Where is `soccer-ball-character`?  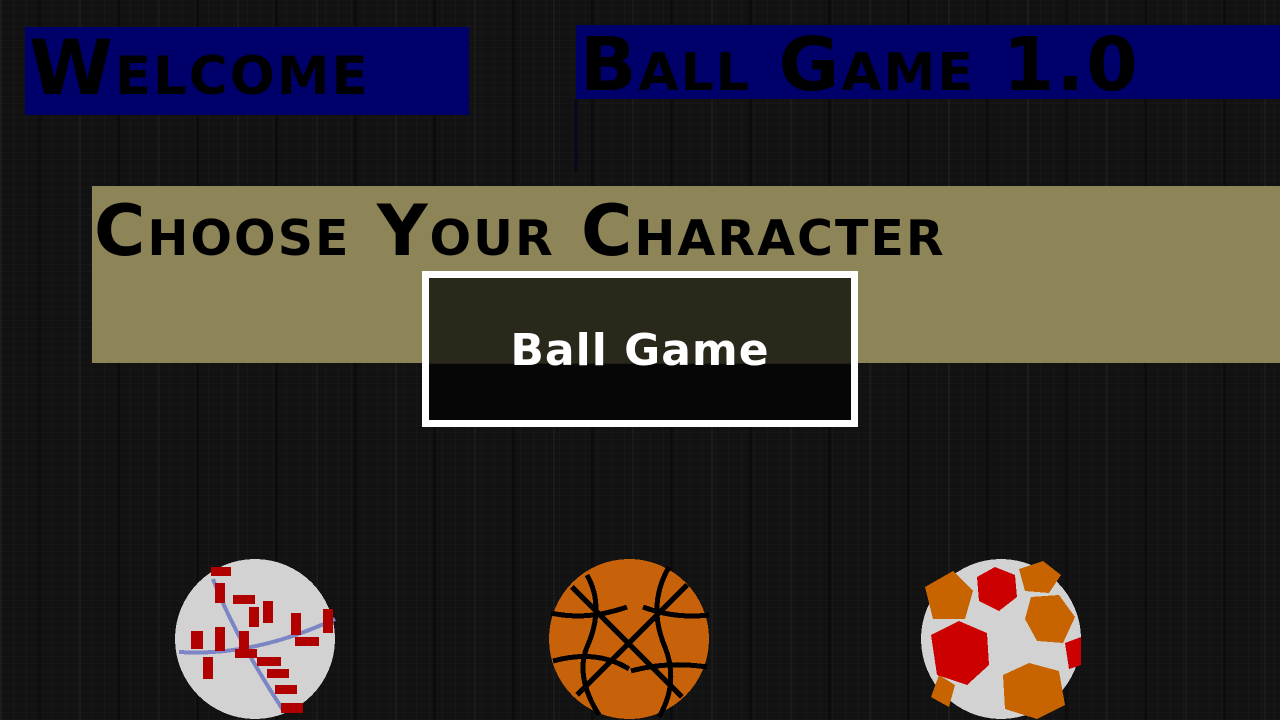 soccer-ball-character is located at coordinates (1001, 638).